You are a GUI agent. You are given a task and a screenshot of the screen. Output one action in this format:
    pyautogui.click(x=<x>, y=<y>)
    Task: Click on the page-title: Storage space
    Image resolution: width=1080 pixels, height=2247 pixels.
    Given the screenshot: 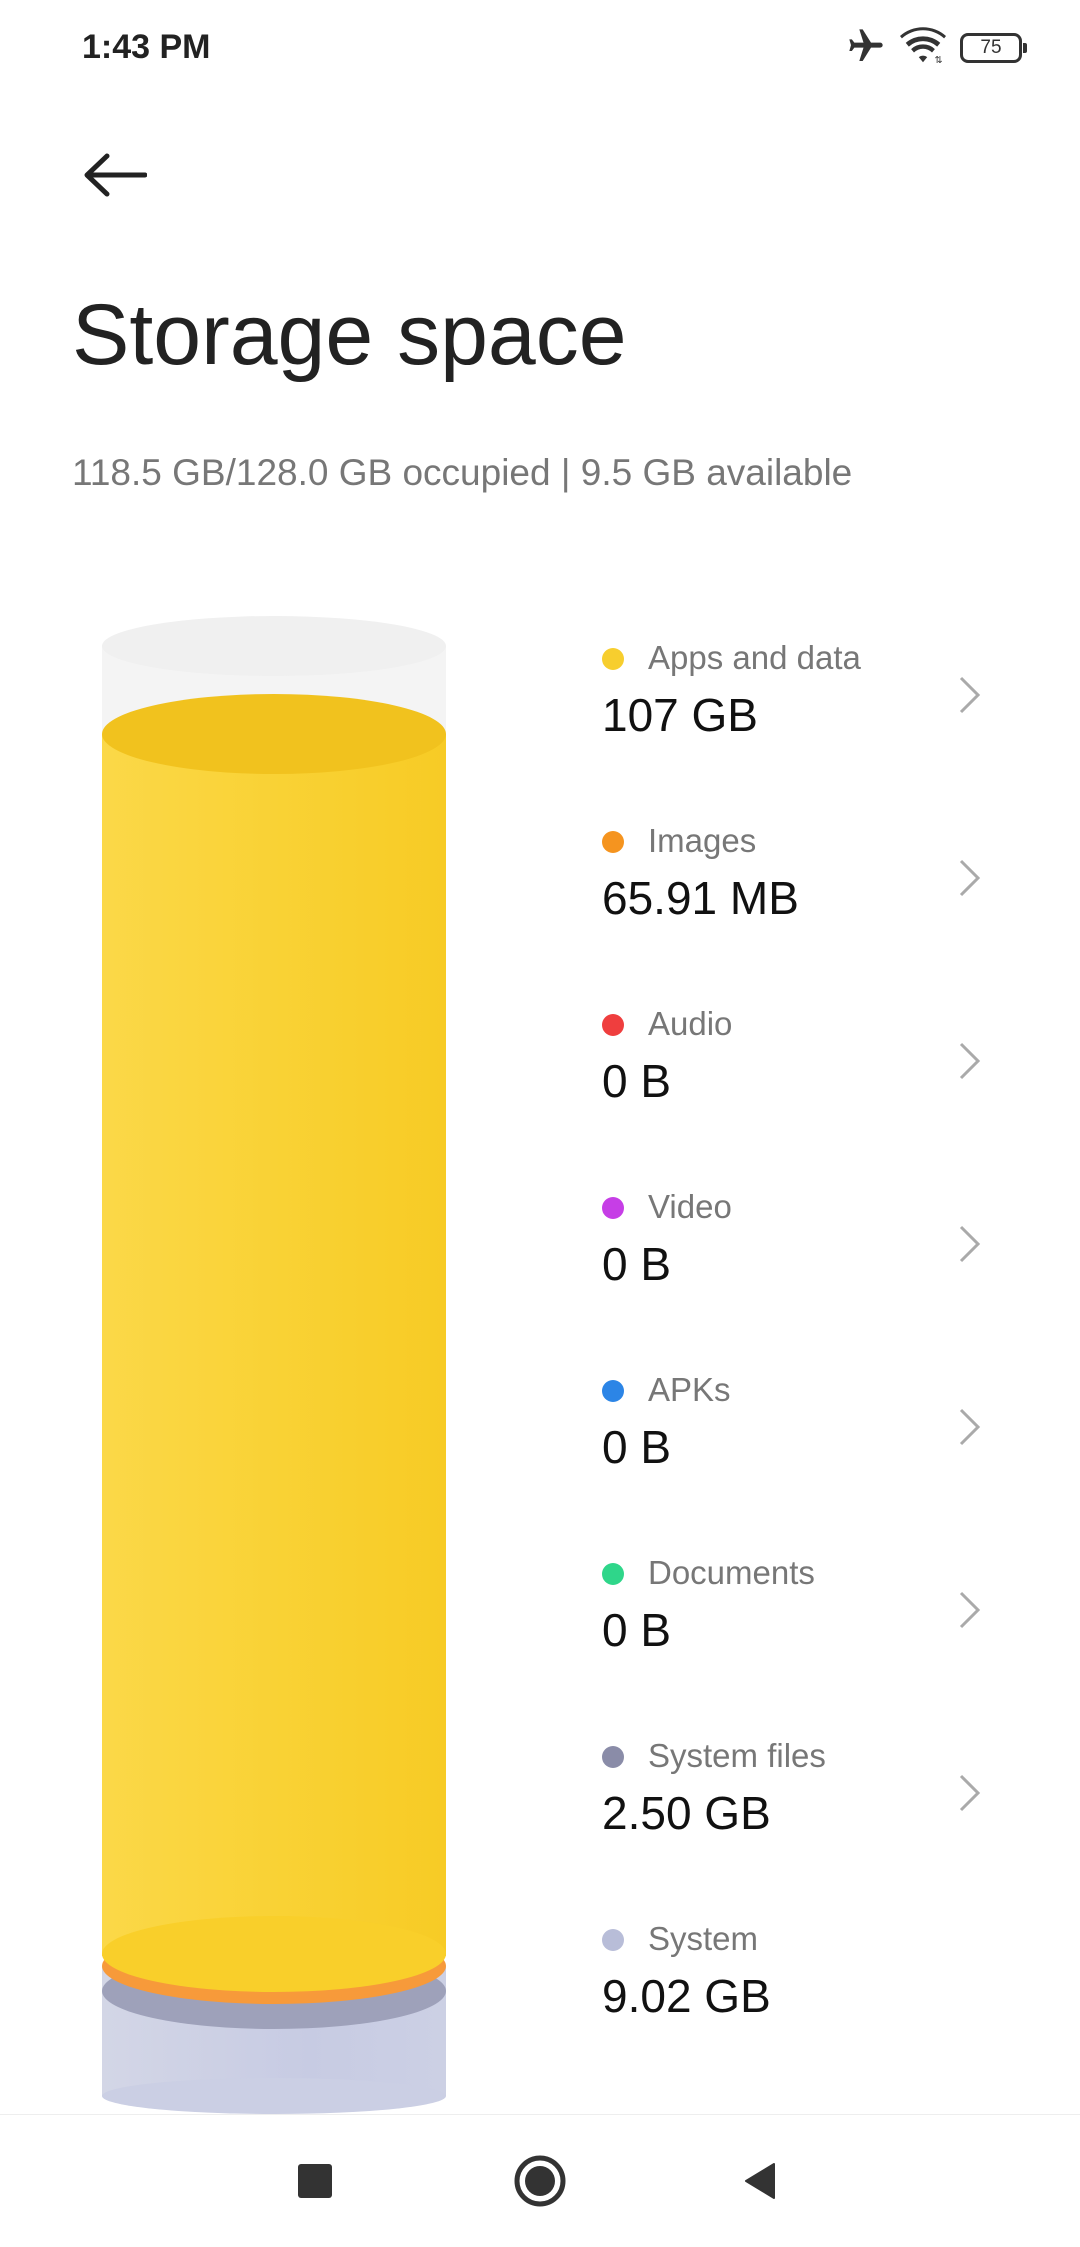 What is the action you would take?
    pyautogui.click(x=349, y=335)
    